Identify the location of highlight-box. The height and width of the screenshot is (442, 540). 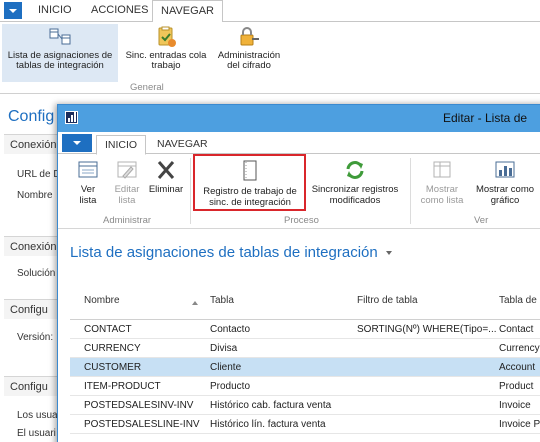
(249, 182).